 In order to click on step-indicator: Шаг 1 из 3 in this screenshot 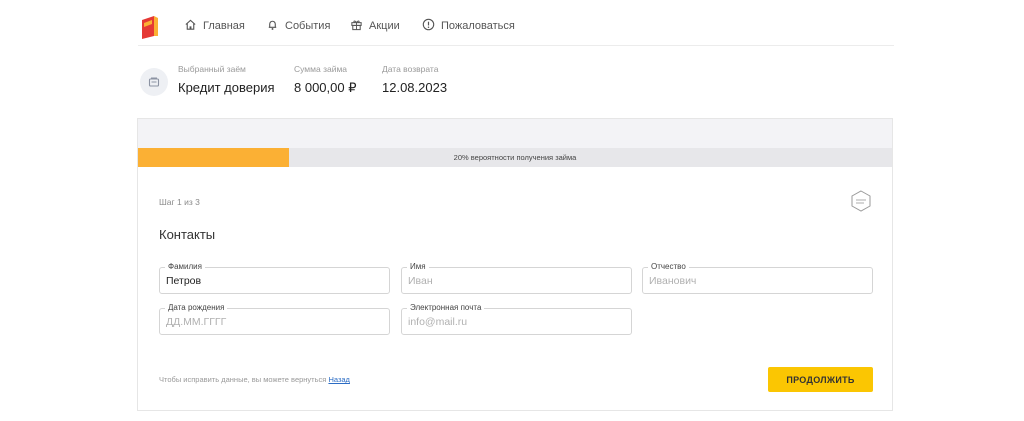, I will do `click(179, 202)`.